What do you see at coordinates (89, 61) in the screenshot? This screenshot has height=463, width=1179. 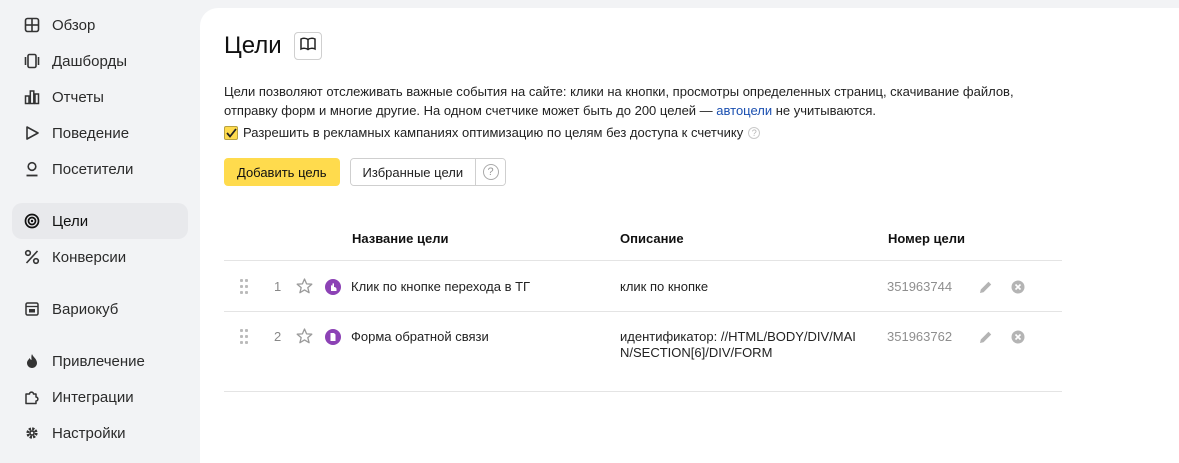 I see `sidebar-item-label: Дашборды` at bounding box center [89, 61].